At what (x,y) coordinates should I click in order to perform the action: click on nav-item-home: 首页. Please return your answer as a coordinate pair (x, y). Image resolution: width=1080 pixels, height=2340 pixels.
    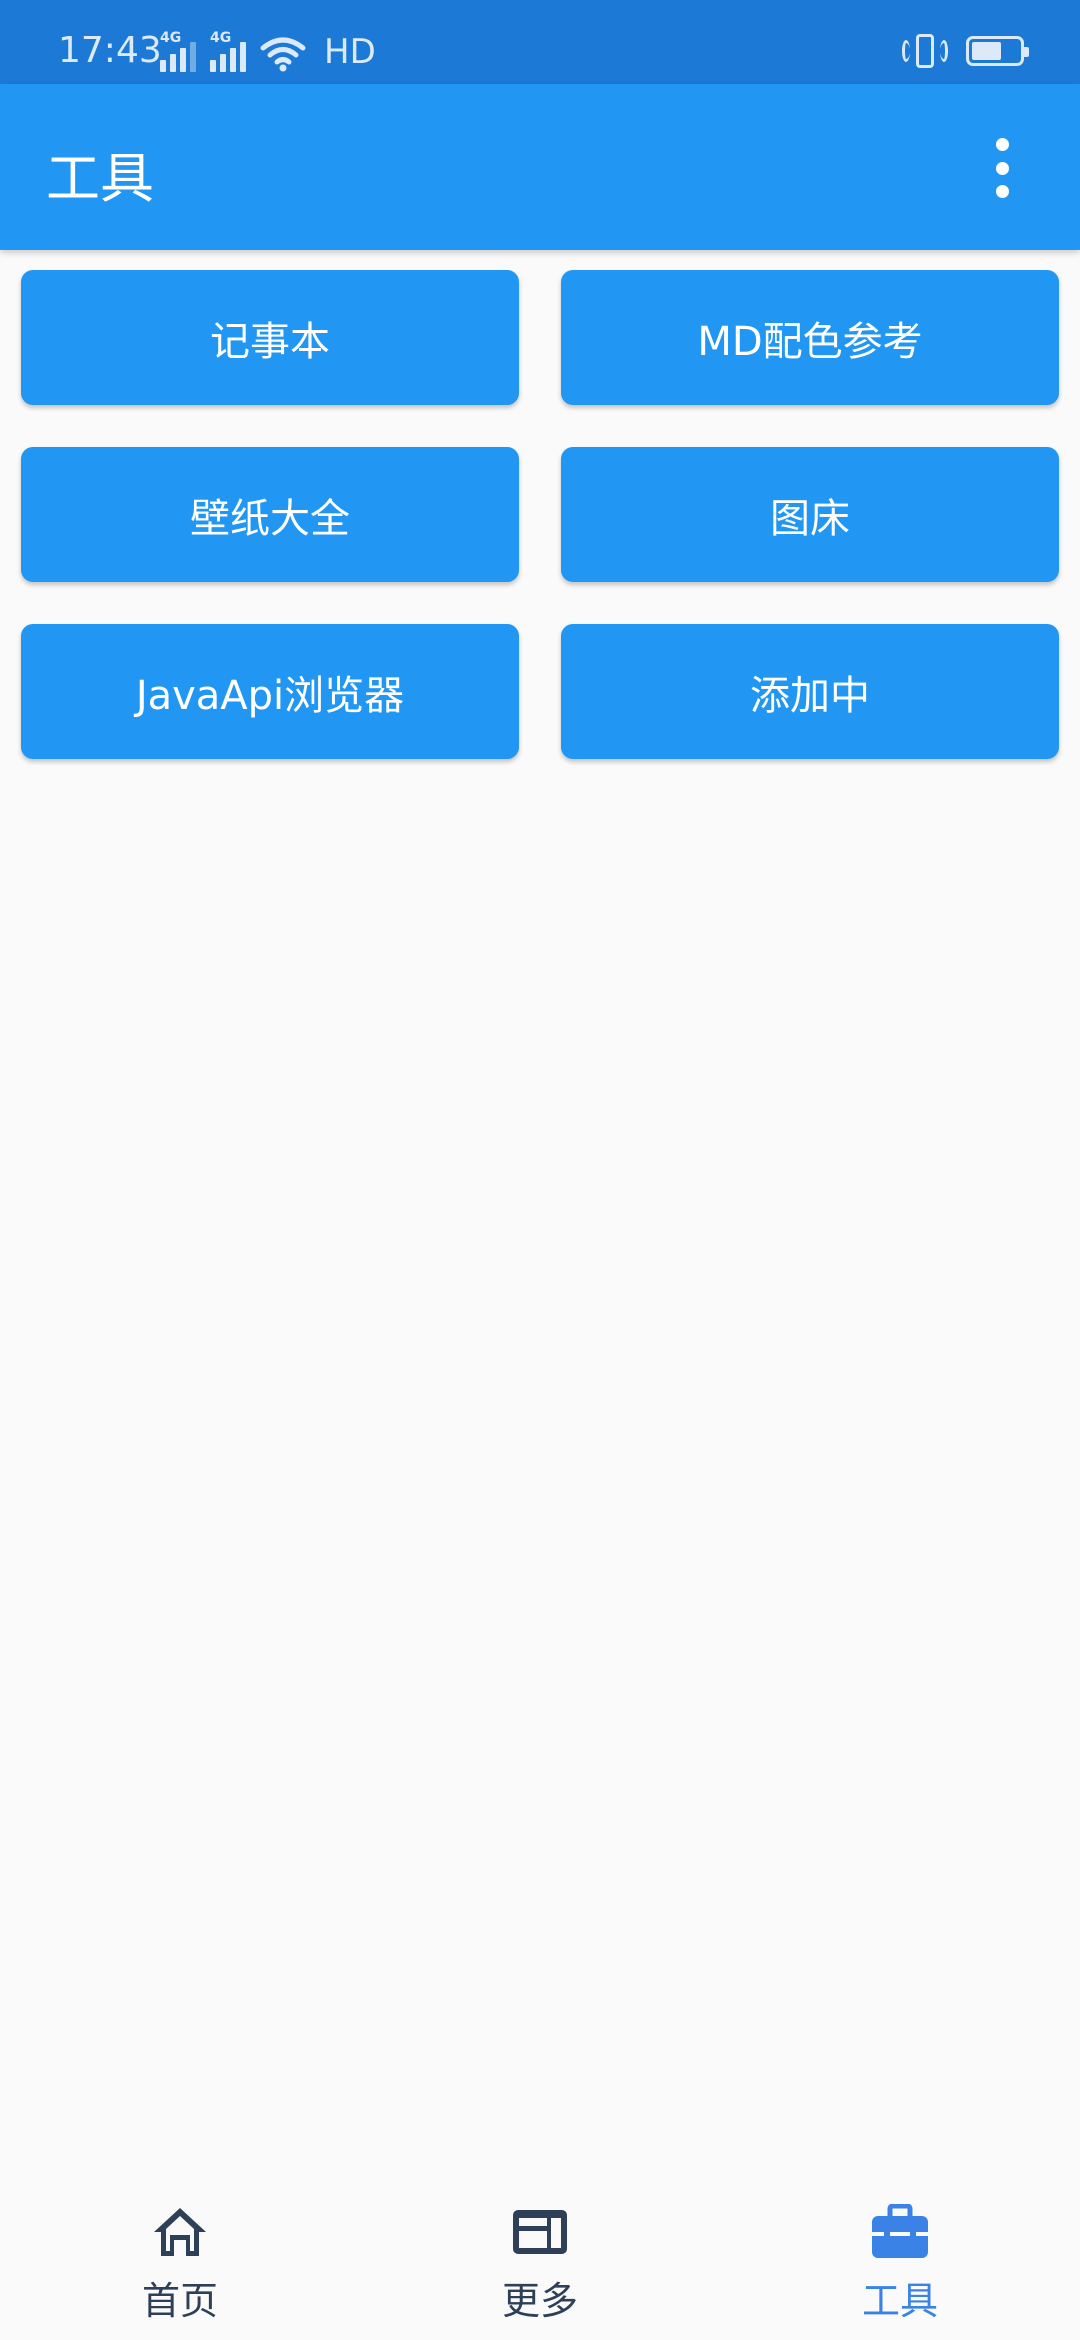
    Looking at the image, I should click on (180, 2260).